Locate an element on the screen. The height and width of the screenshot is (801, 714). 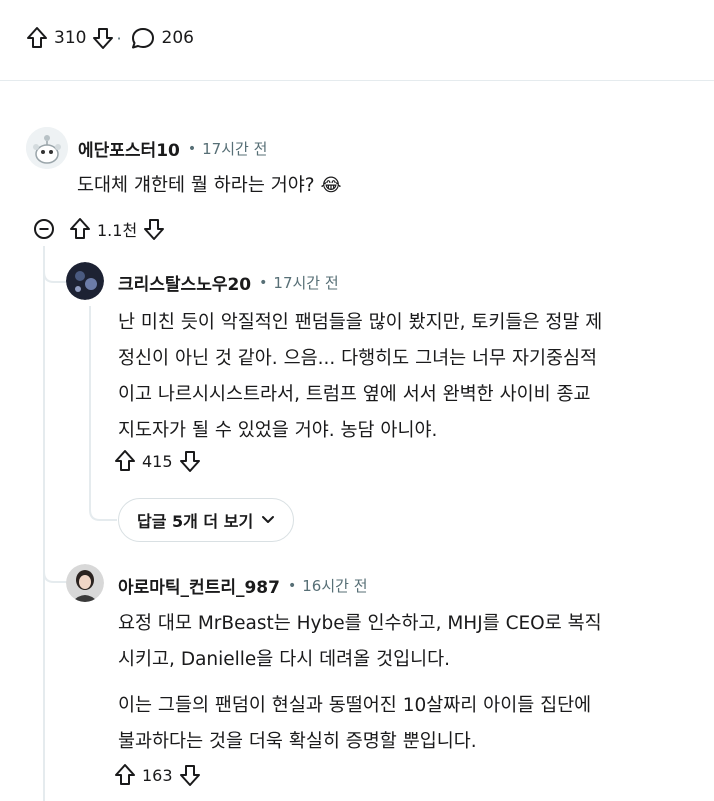
comment-text: 도대체 걔한테 뭘 하라는 거야? is located at coordinates (196, 185).